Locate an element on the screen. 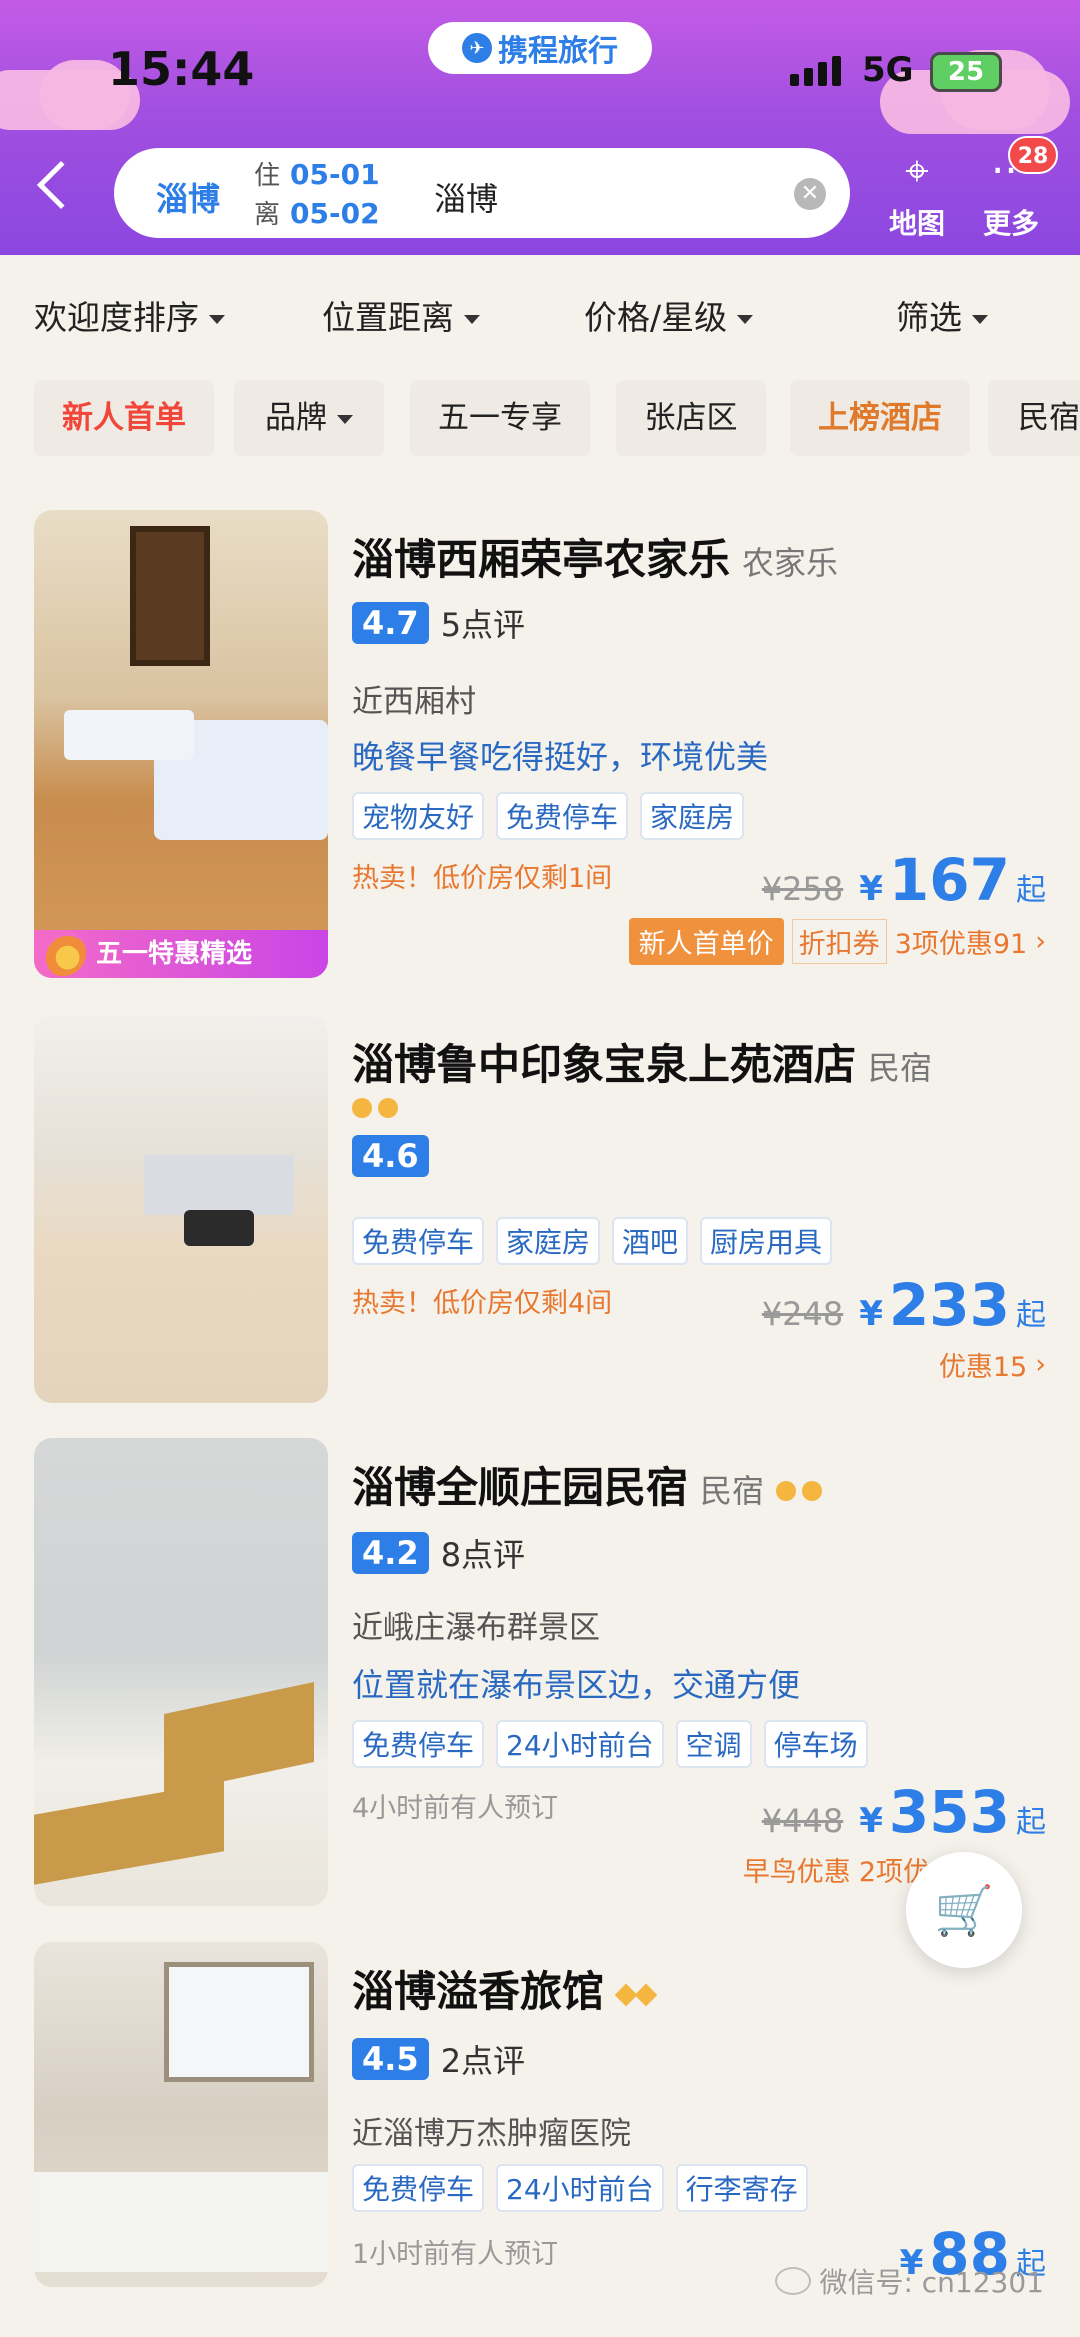  cart-icon: 🛒 is located at coordinates (964, 1910).